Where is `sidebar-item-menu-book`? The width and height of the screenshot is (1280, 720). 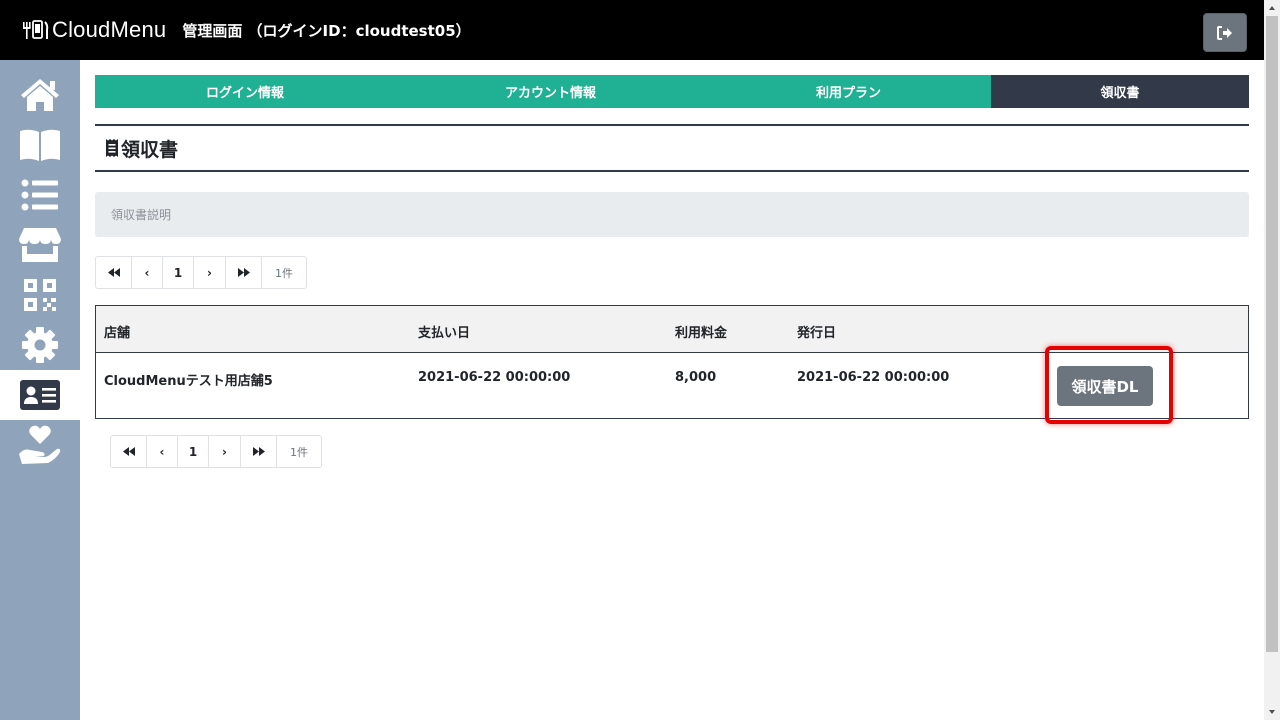
sidebar-item-menu-book is located at coordinates (40, 145).